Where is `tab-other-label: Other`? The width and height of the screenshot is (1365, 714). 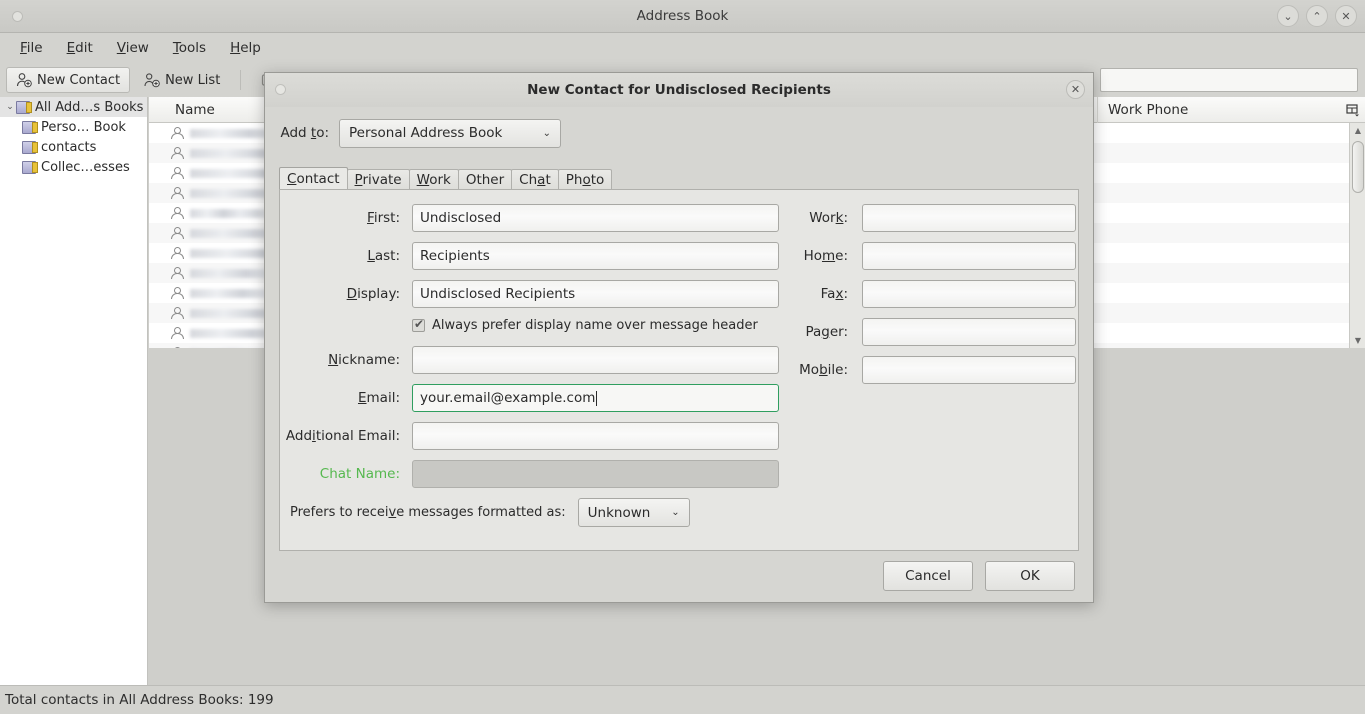 tab-other-label: Other is located at coordinates (485, 180).